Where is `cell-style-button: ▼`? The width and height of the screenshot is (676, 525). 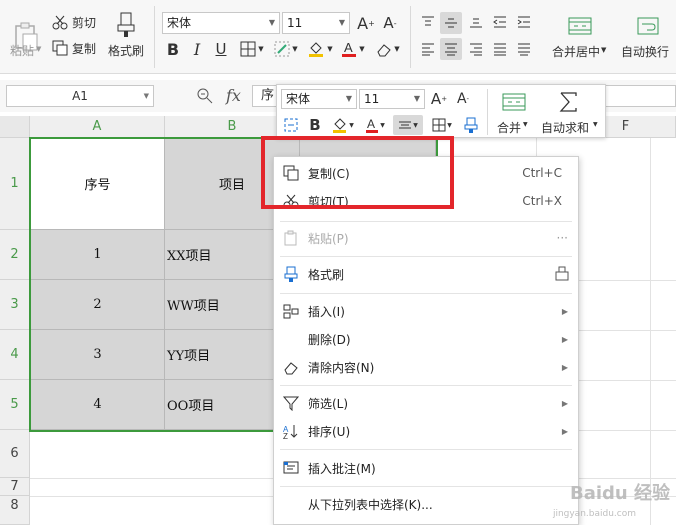
cell-style-button: ▼ is located at coordinates (286, 49).